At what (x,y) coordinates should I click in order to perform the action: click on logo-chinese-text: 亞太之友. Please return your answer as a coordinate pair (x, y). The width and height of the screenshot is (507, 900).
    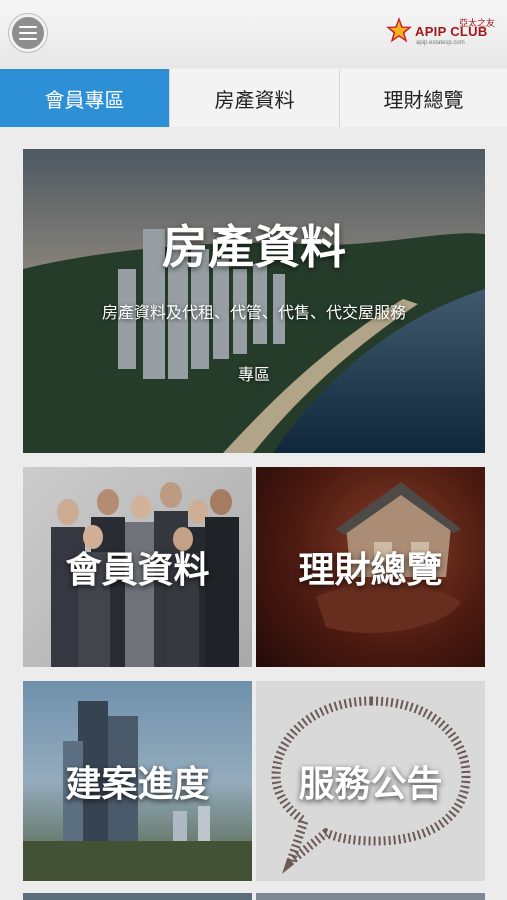
    Looking at the image, I should click on (476, 23).